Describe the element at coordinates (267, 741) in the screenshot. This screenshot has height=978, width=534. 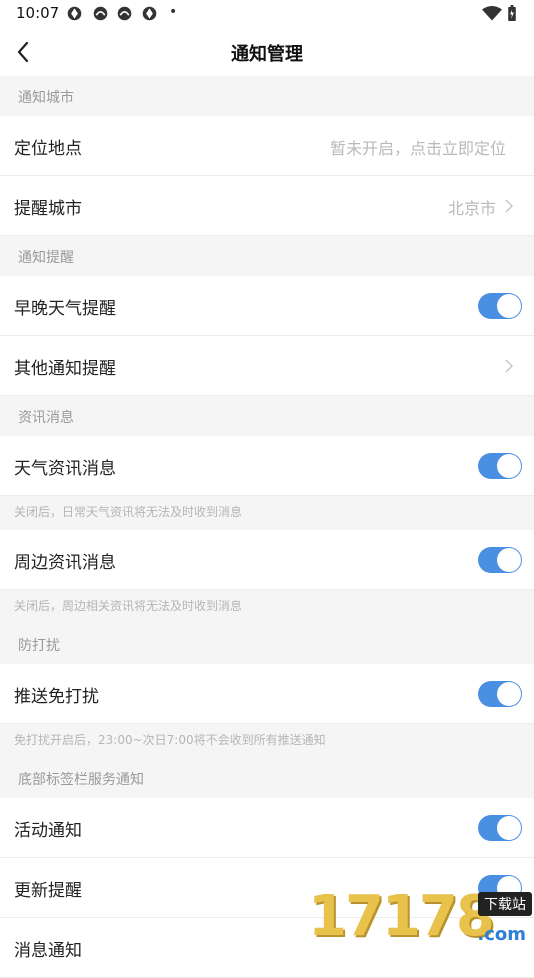
I see `push-dnd-note: 免打扰开启后，23:00~次日7:00将不会收到所有推送通知` at that location.